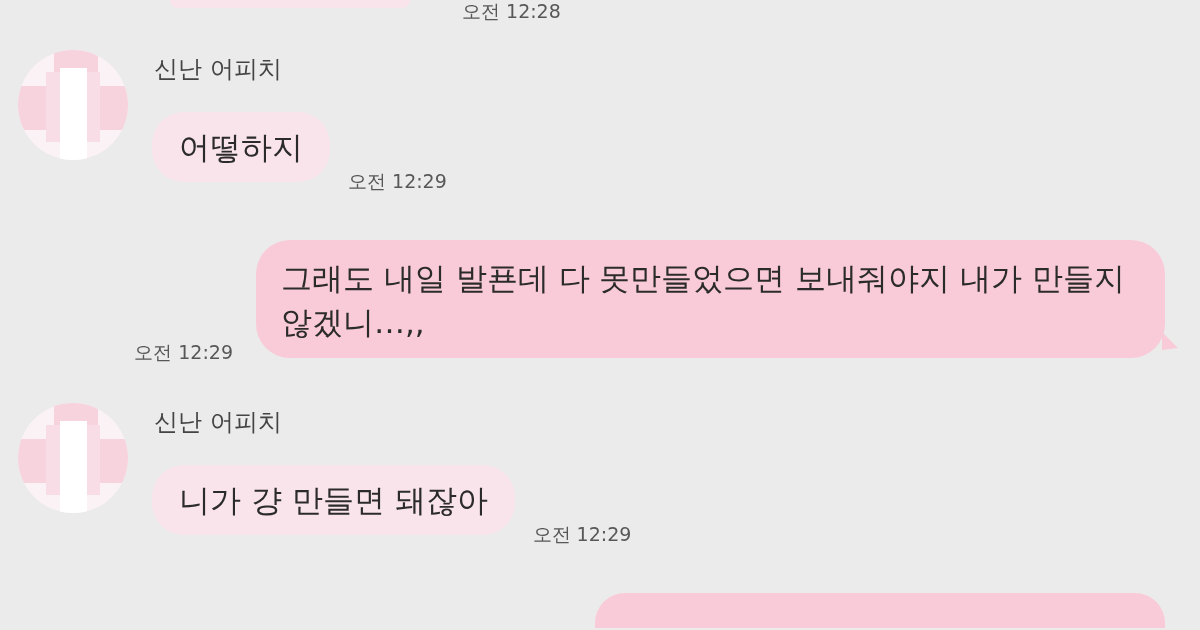 The width and height of the screenshot is (1200, 630). I want to click on message-bubble: 어떻하지, so click(241, 147).